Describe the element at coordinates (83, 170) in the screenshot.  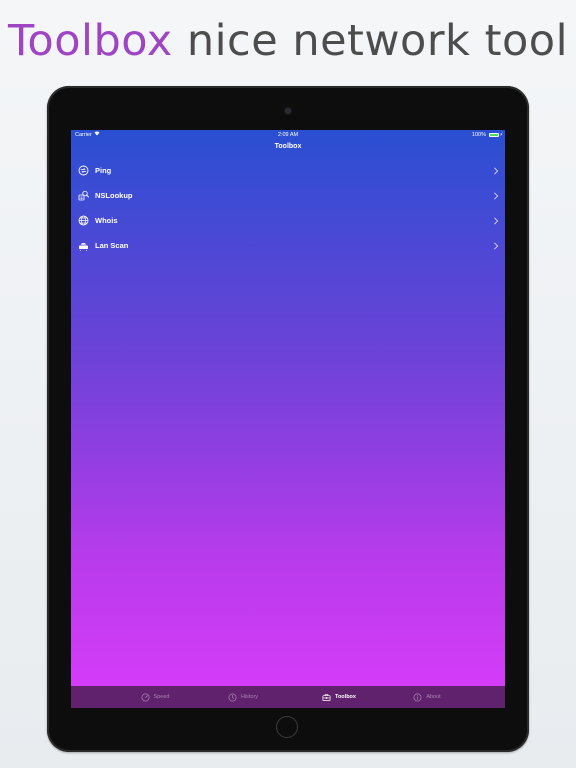
I see `ping-icon` at that location.